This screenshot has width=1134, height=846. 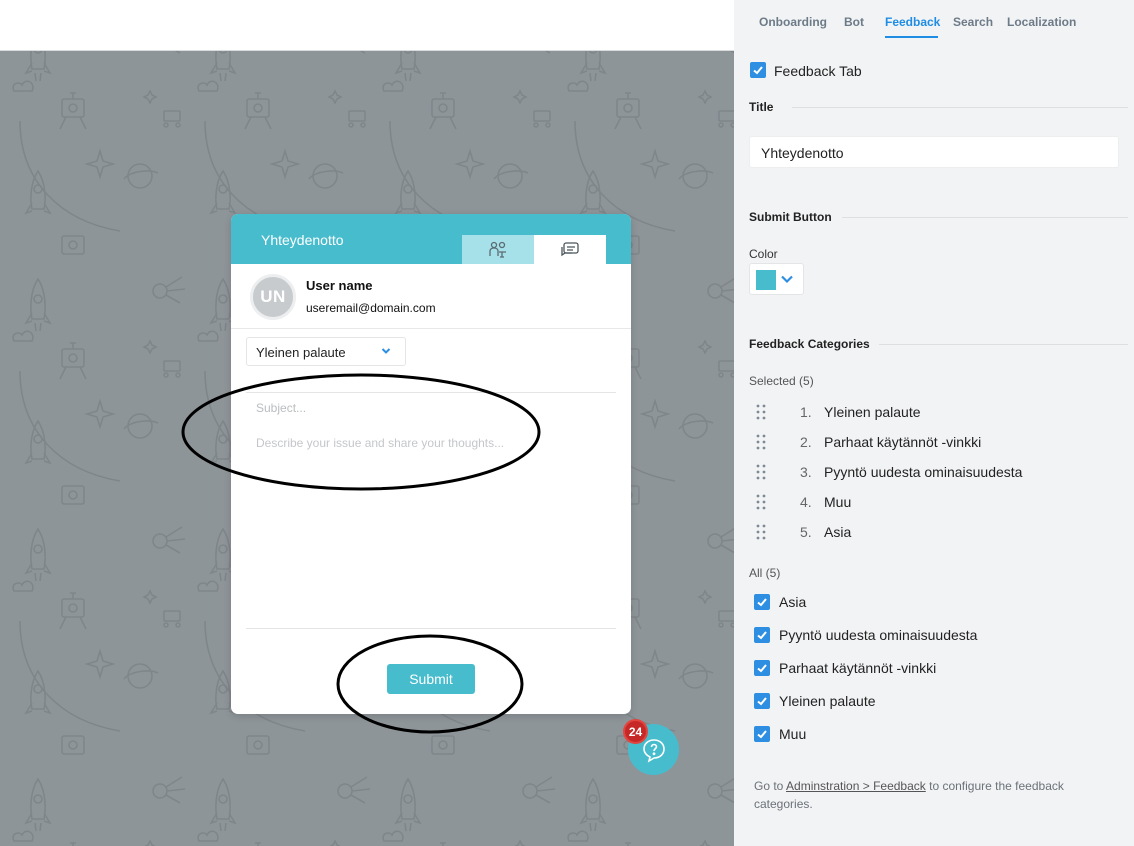 I want to click on people-icon, so click(x=497, y=249).